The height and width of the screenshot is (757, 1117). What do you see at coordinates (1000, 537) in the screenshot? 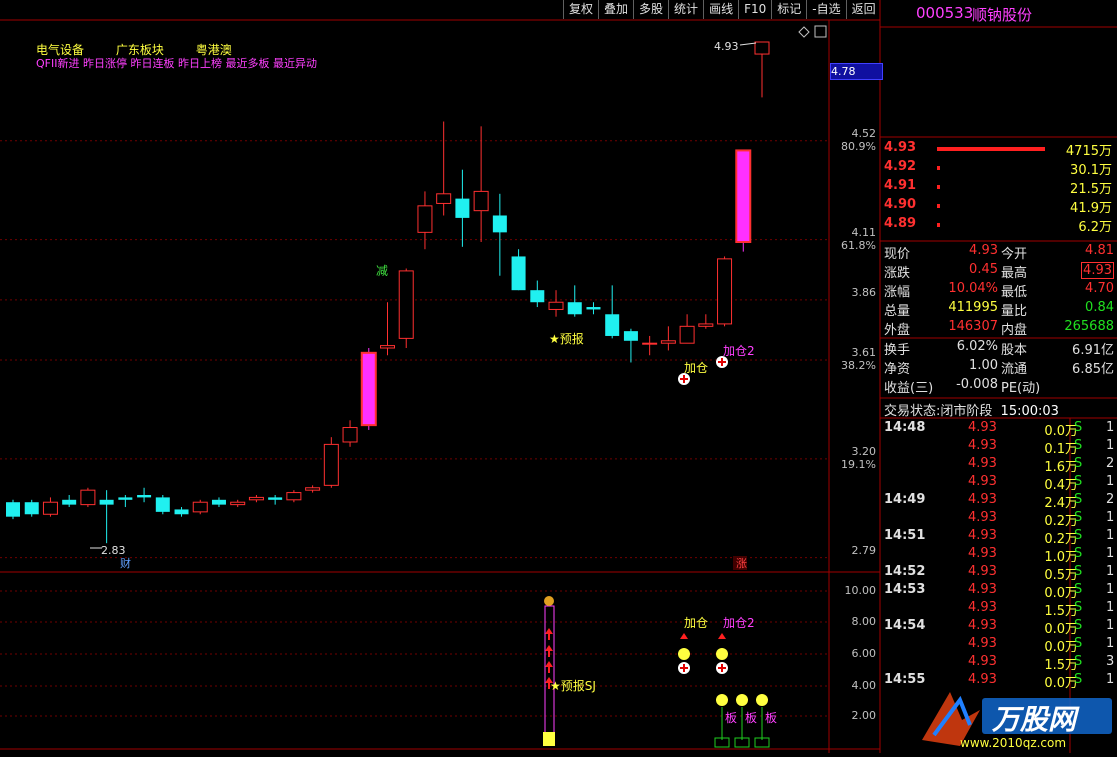
I see `tick-row: 14:51 4.93 0.2万 S 1` at bounding box center [1000, 537].